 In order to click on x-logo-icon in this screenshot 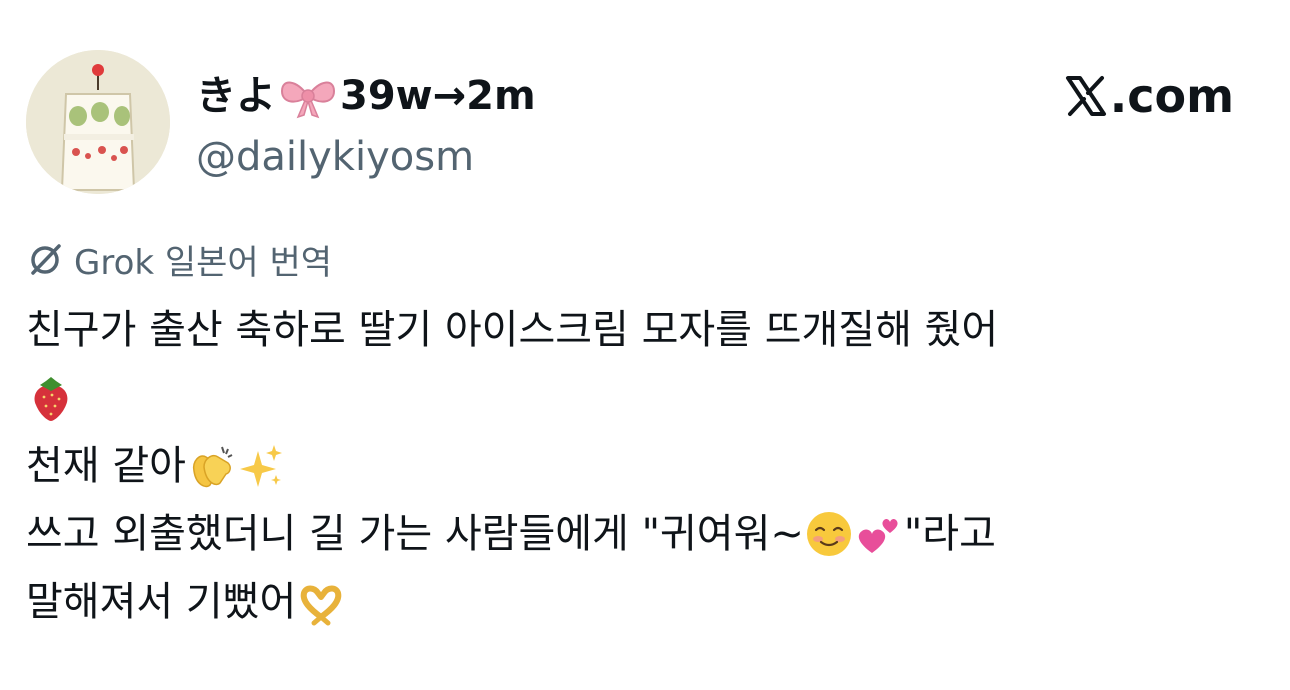, I will do `click(1085, 96)`.